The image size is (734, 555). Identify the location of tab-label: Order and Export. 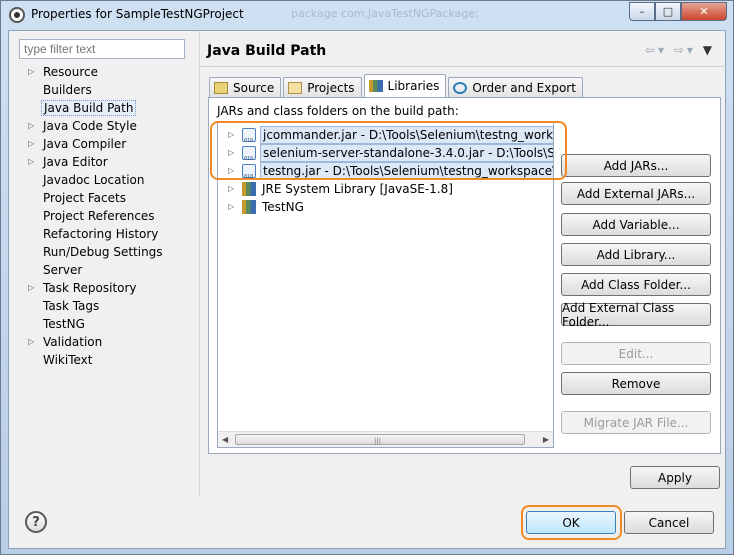
(524, 87).